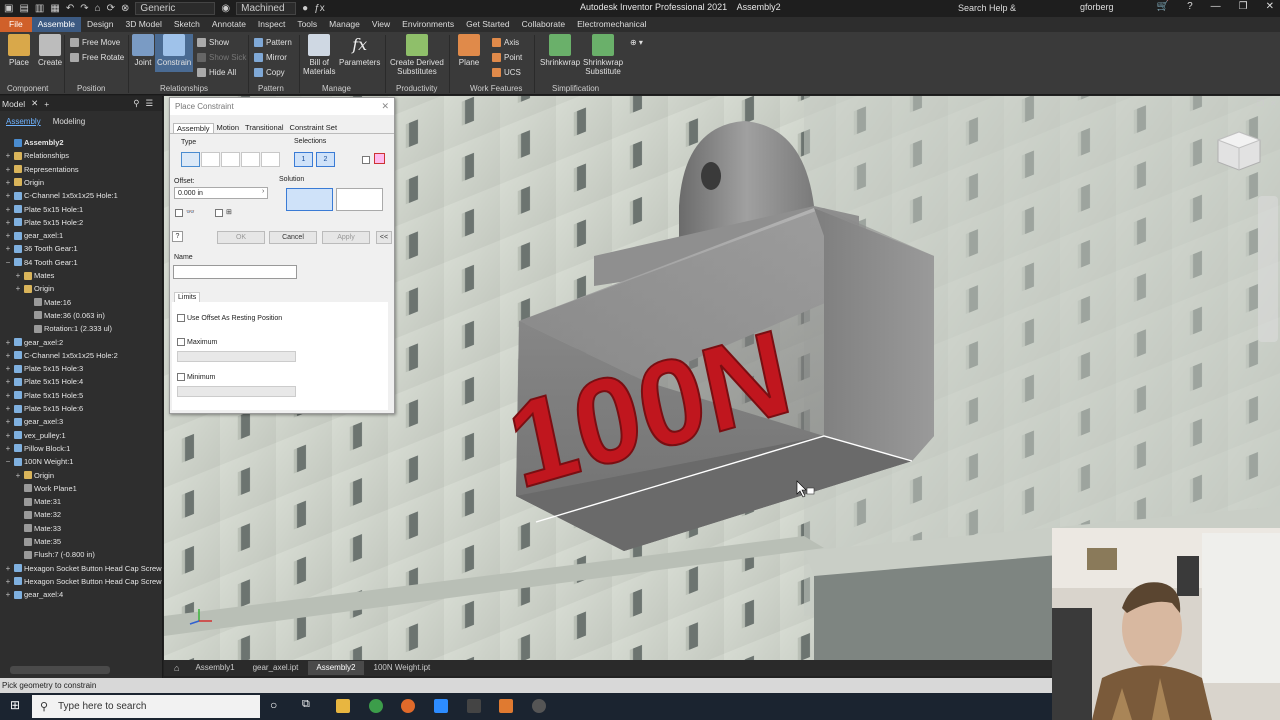  I want to click on name-input, so click(235, 272).